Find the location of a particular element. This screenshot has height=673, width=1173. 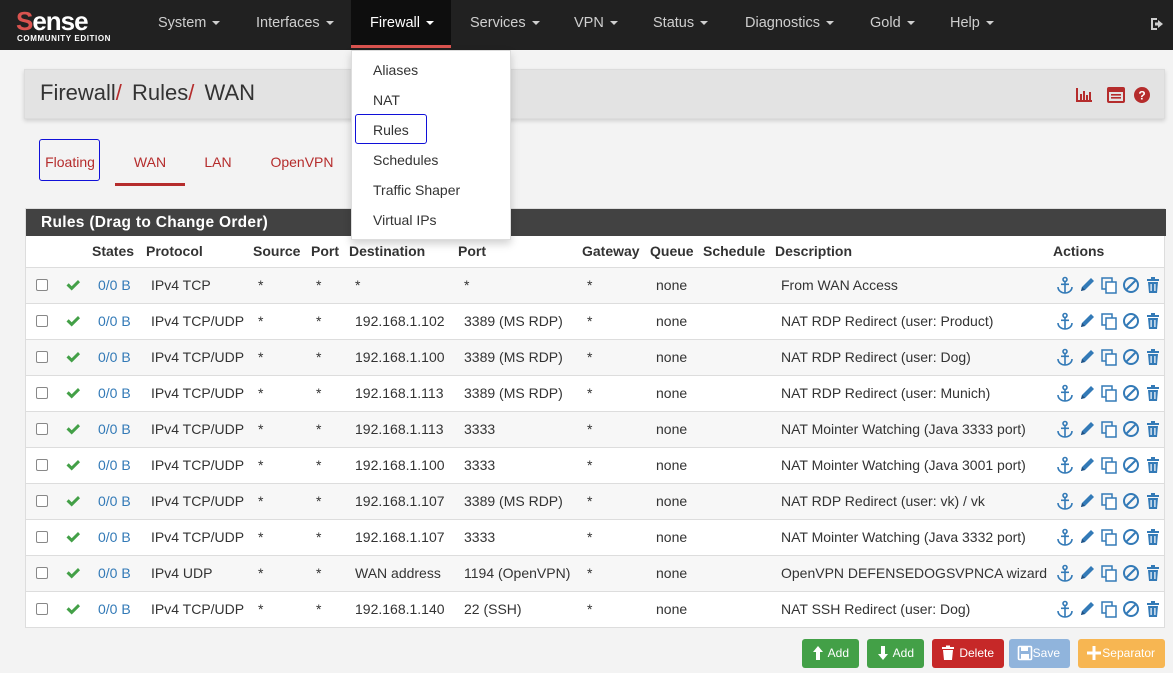

nav-diagnostics: Diagnostics is located at coordinates (789, 24).